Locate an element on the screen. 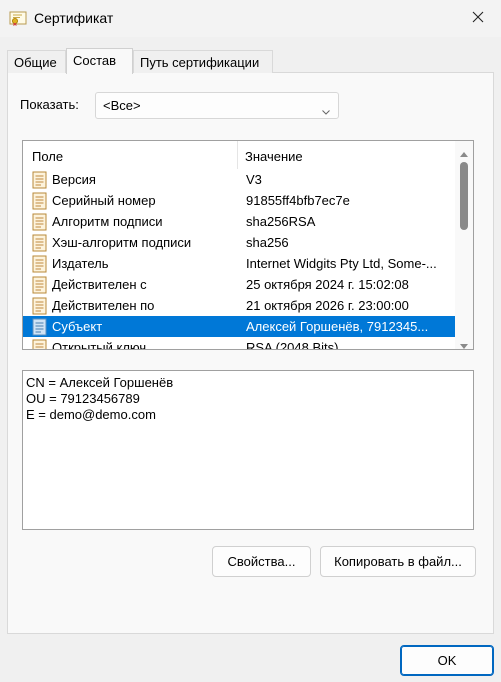 This screenshot has height=682, width=501. row-field-value: 91855ff4bfb7ec7e is located at coordinates (298, 200).